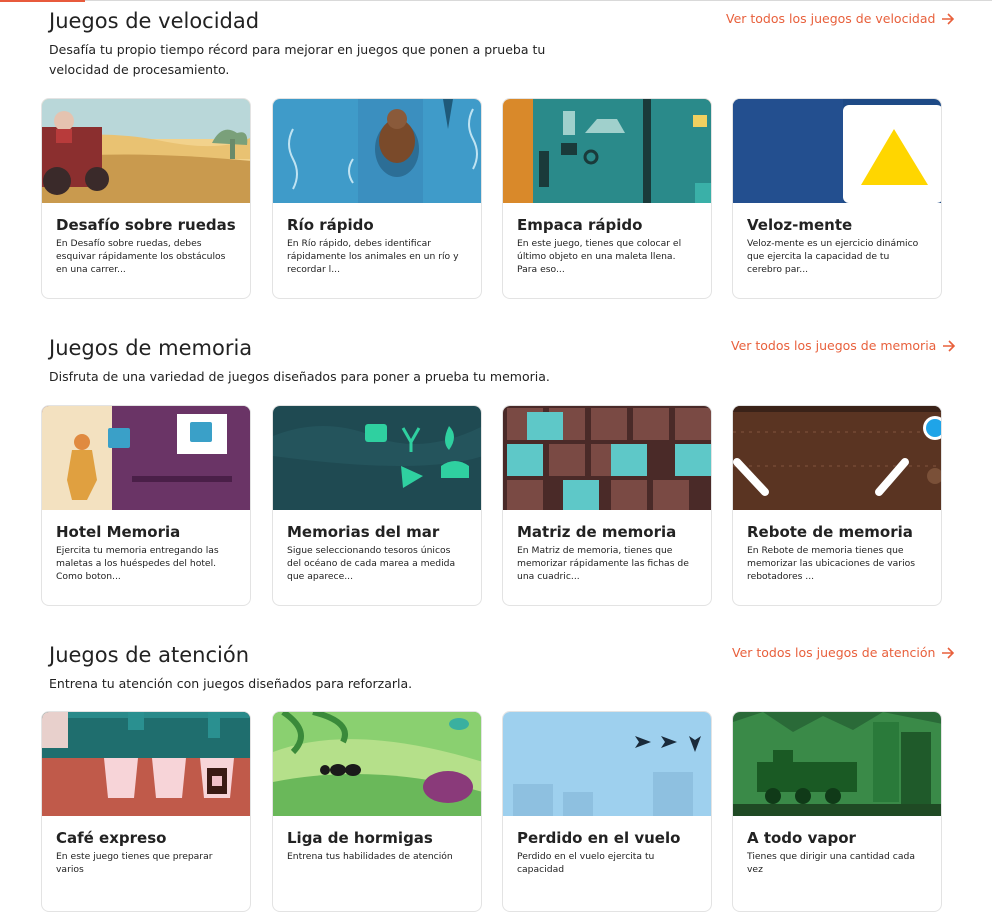 The height and width of the screenshot is (912, 992). I want to click on section-title: Juegos de memoria, so click(151, 348).